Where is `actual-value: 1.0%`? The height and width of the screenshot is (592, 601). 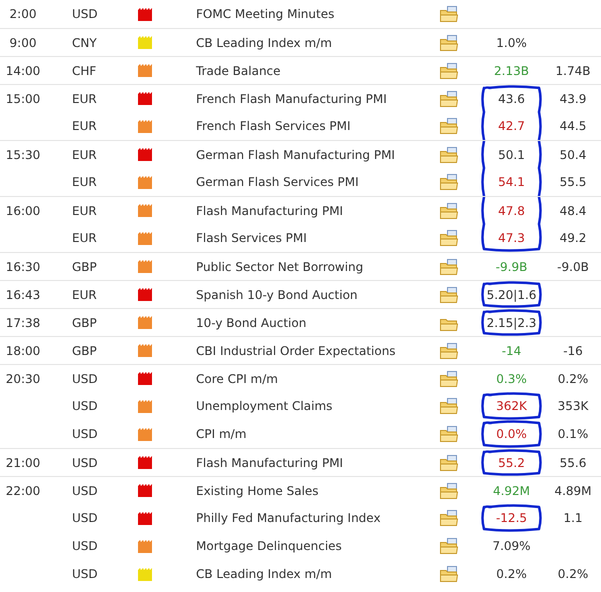 actual-value: 1.0% is located at coordinates (511, 43).